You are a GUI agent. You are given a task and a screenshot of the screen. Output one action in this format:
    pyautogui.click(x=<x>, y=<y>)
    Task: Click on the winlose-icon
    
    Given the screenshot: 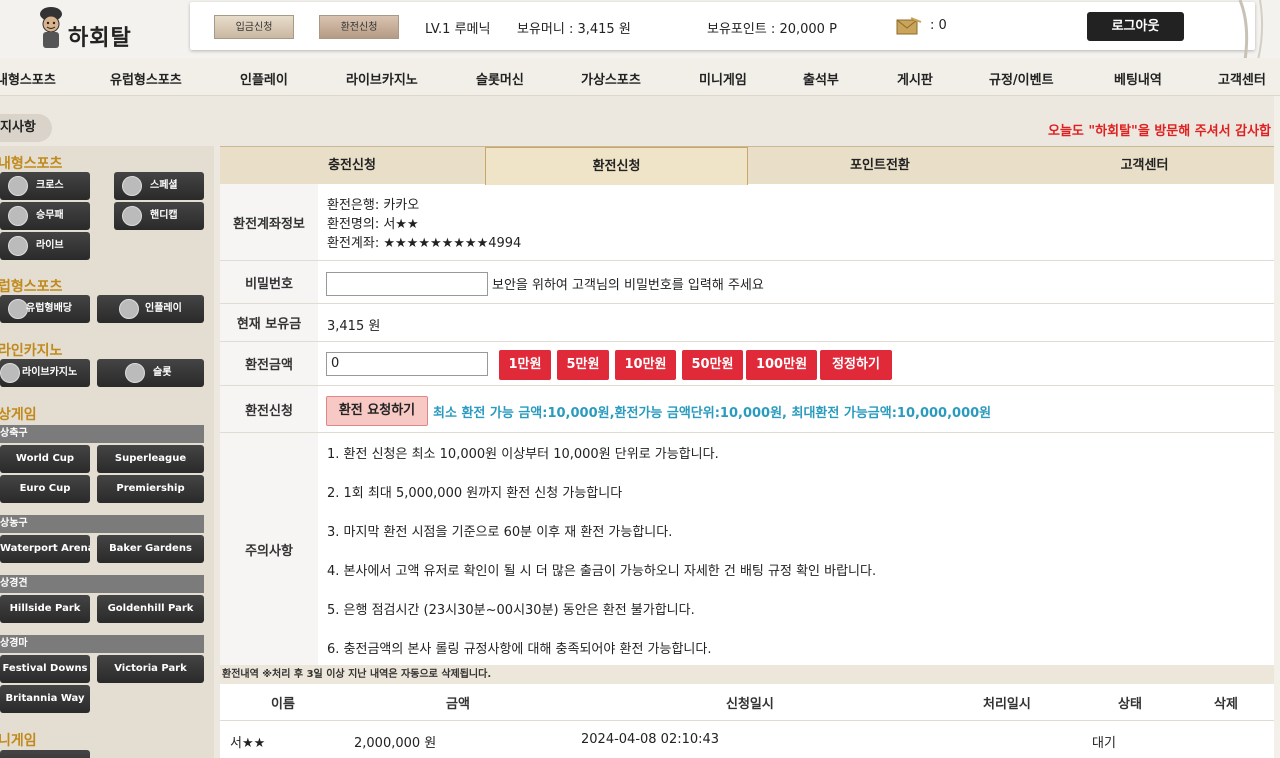 What is the action you would take?
    pyautogui.click(x=18, y=216)
    